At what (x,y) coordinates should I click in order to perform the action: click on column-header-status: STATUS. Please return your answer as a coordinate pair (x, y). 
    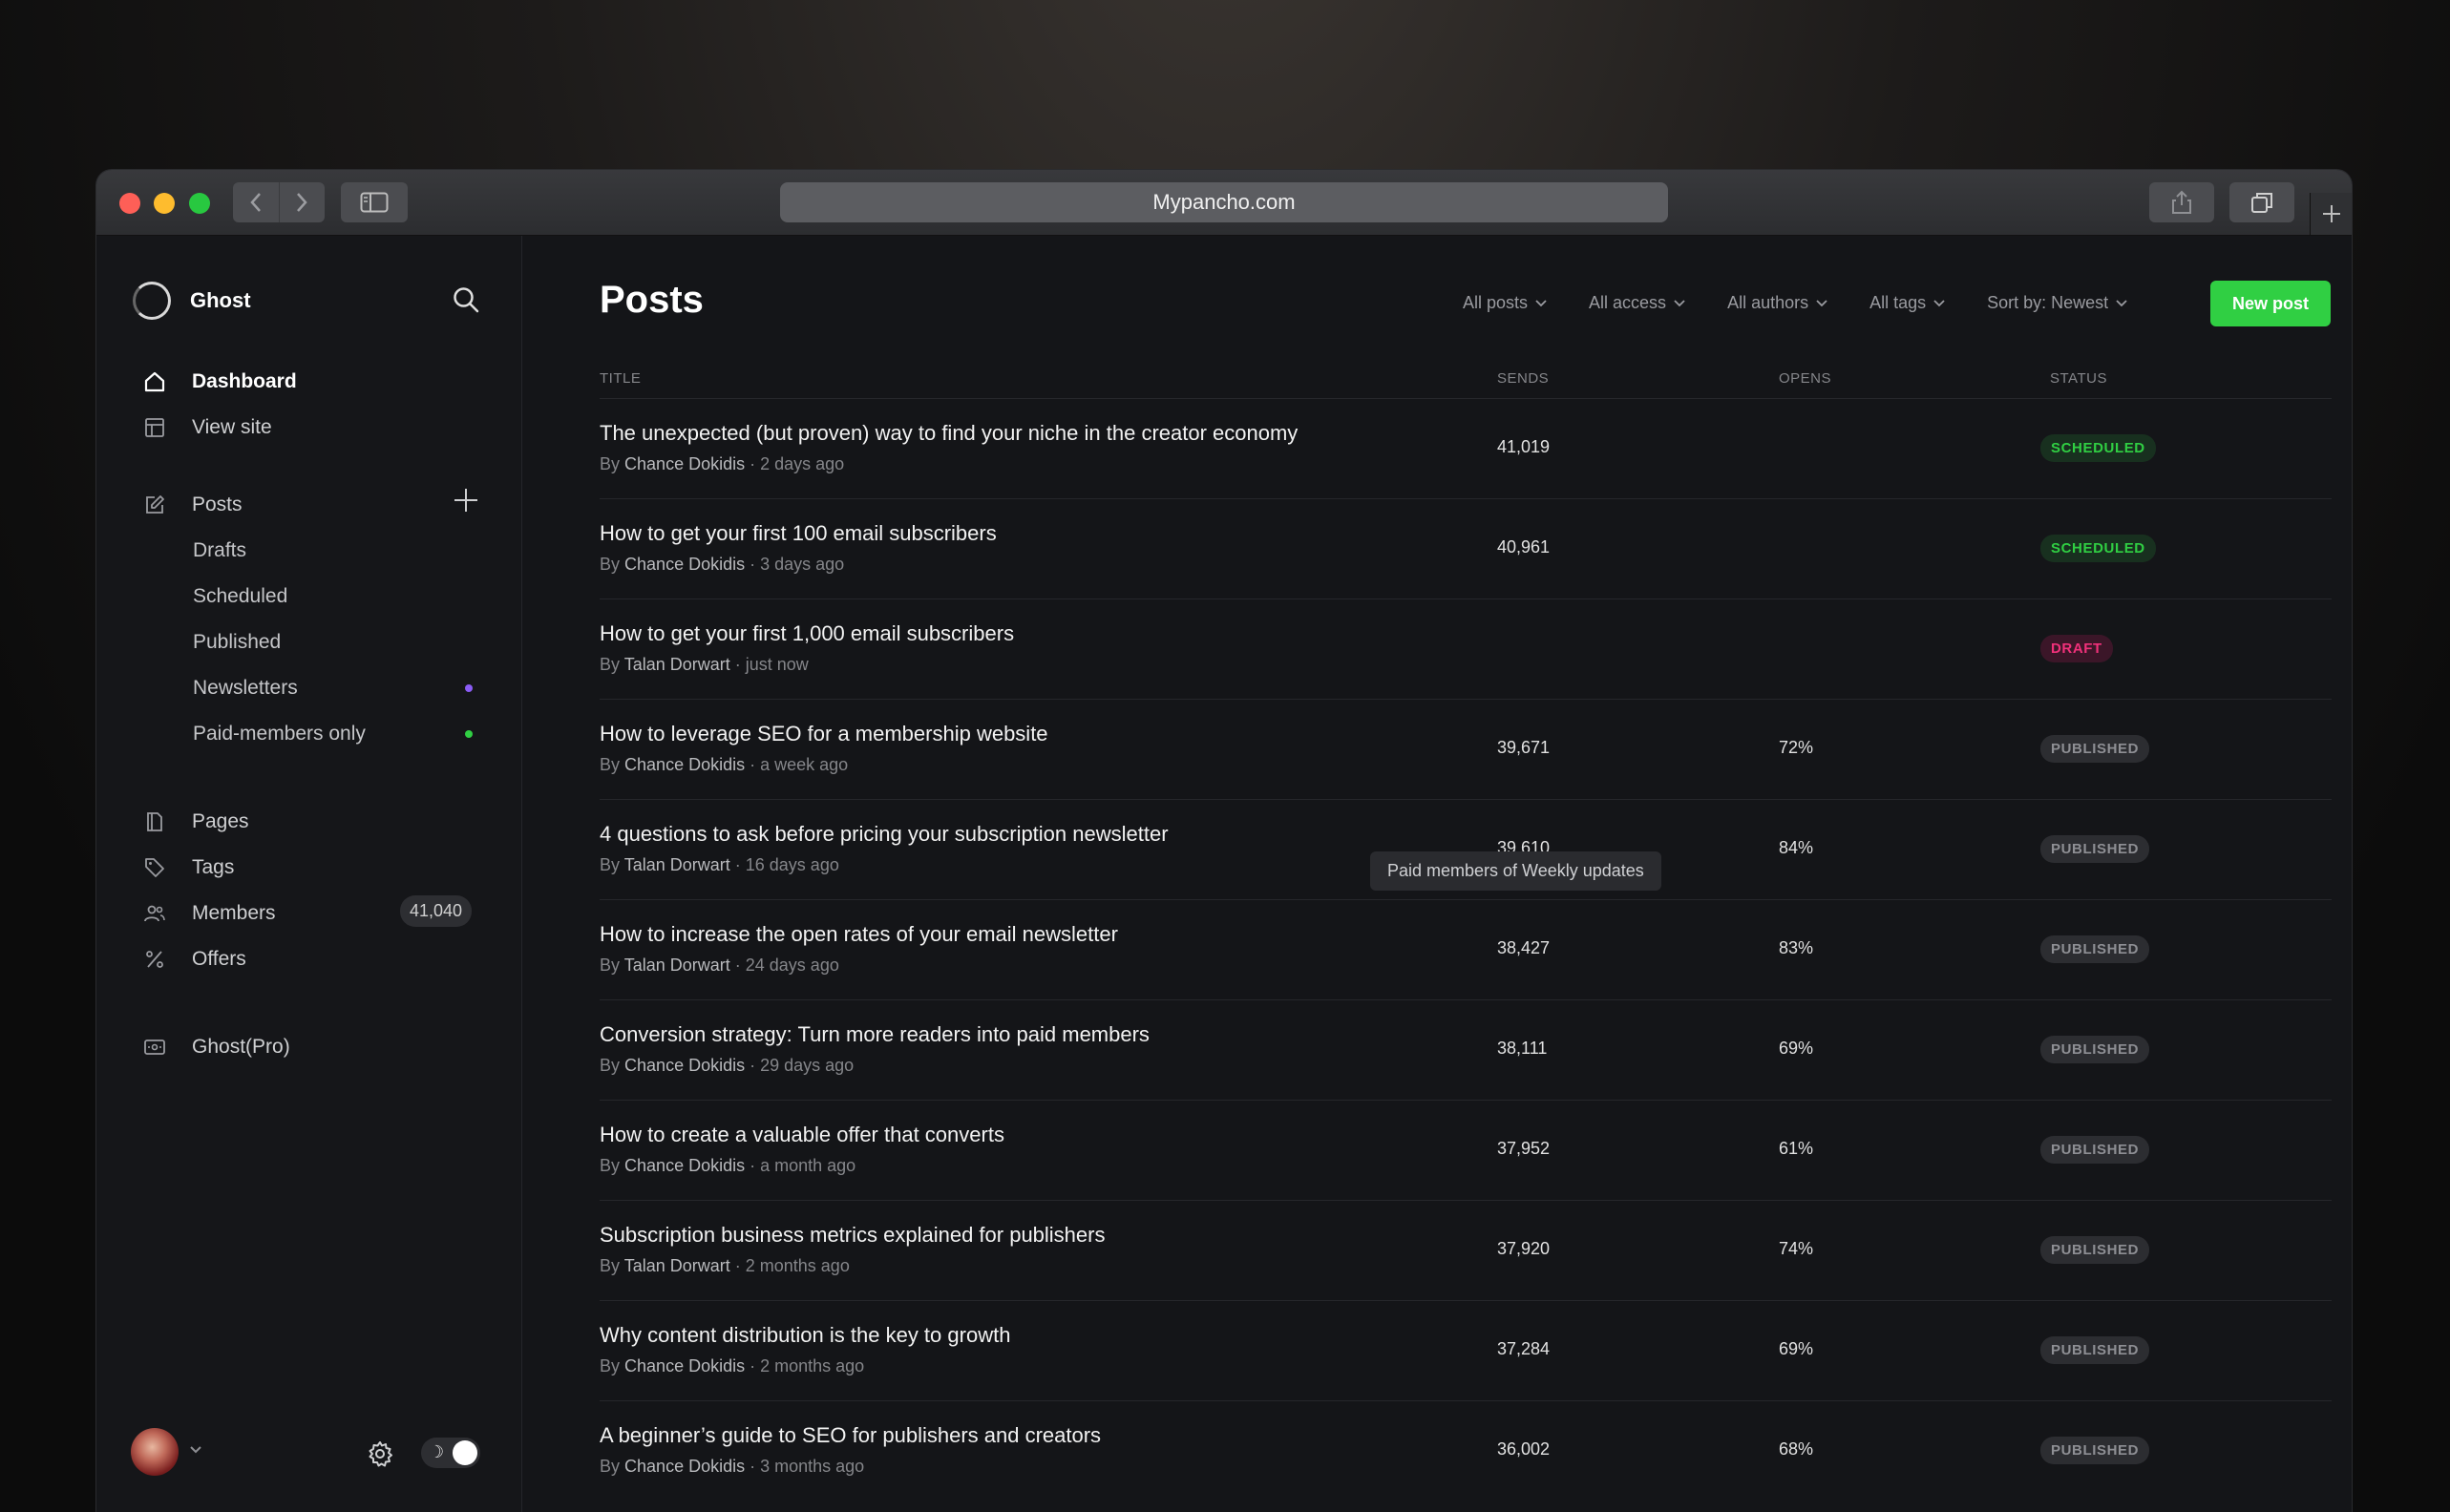
    Looking at the image, I should click on (2078, 378).